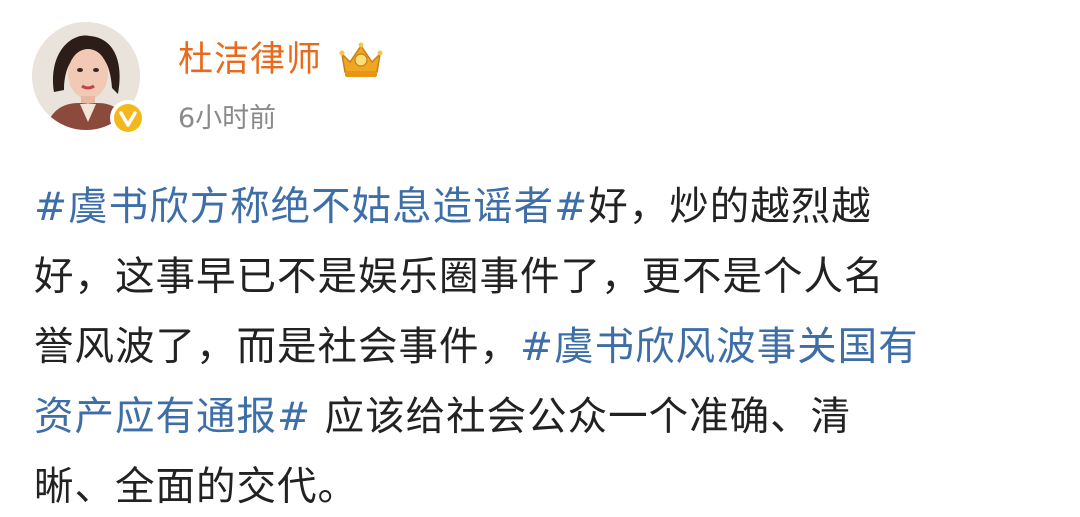 Image resolution: width=1080 pixels, height=517 pixels. I want to click on post-text: 誉风波了，而是社会事件，, so click(277, 347).